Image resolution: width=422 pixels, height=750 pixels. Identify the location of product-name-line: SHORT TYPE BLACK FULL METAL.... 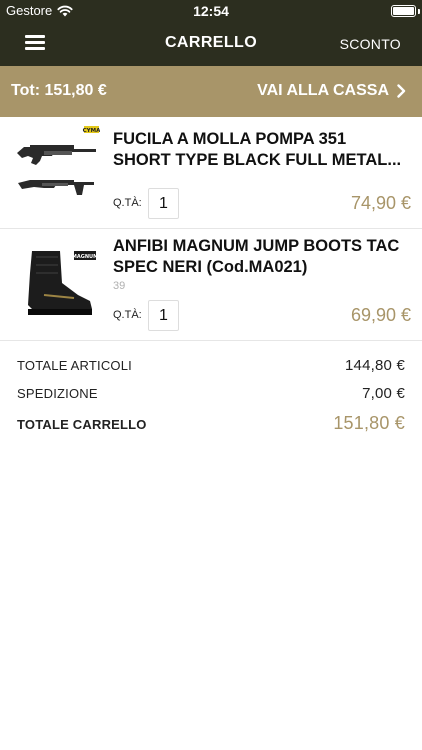
(257, 160).